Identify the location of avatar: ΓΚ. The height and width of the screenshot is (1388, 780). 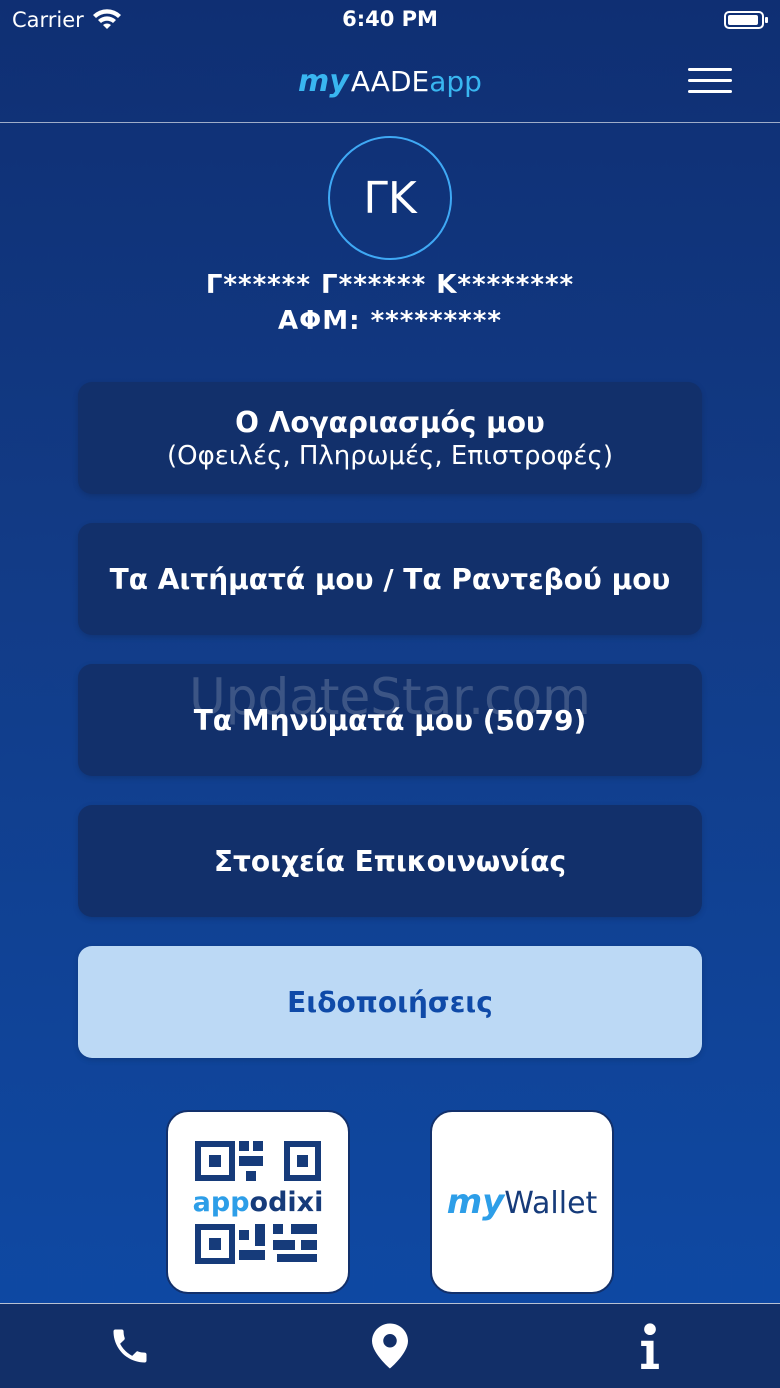
(390, 198).